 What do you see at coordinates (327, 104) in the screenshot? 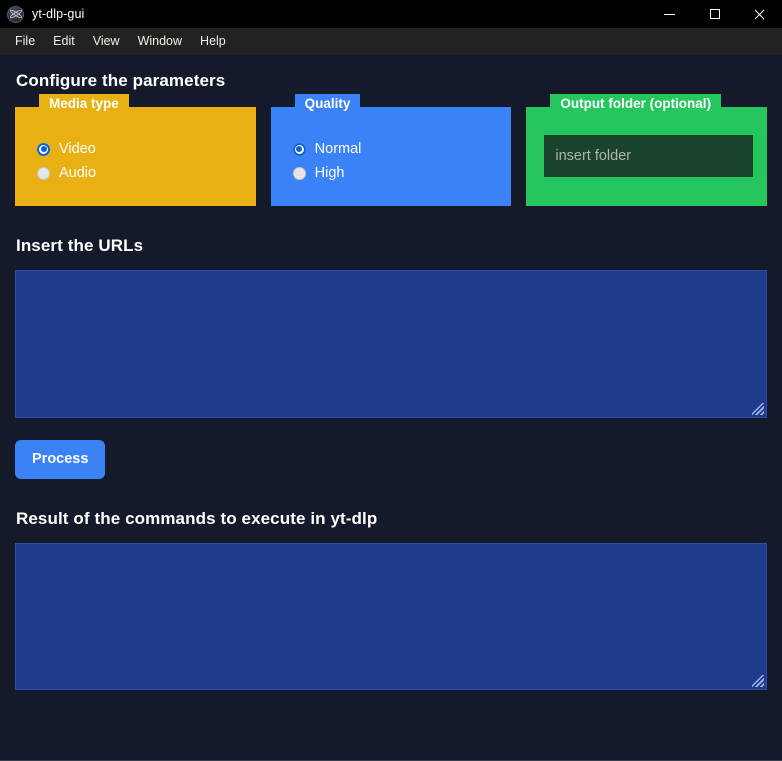
I see `quality-legend: Quality` at bounding box center [327, 104].